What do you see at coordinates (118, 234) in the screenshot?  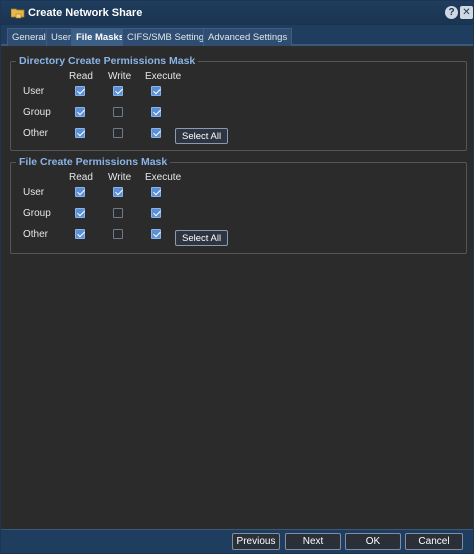 I see `file-other-write-checkbox` at bounding box center [118, 234].